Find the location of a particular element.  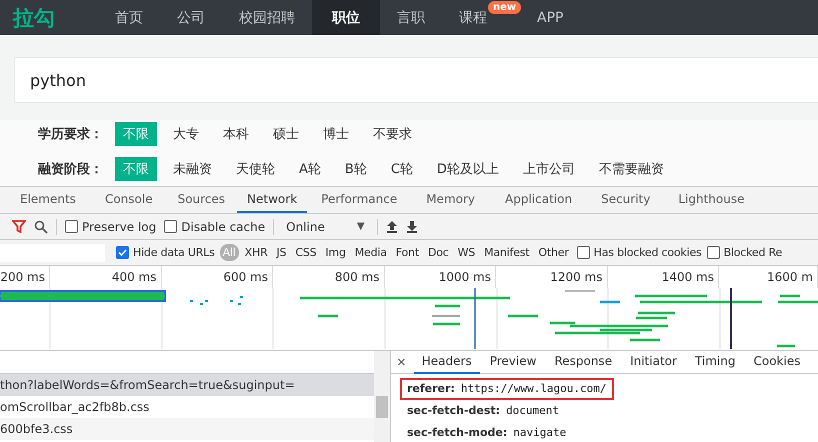

time-tick: 400 ms is located at coordinates (106, 277).